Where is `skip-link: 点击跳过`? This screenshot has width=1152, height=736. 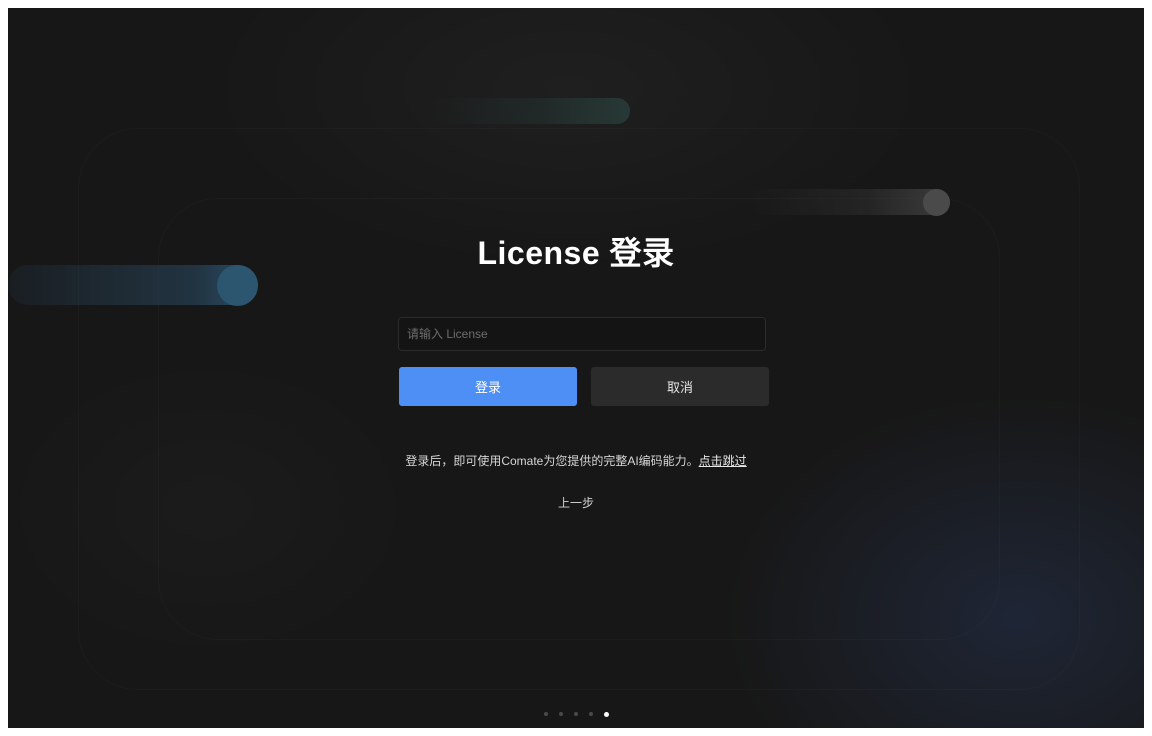 skip-link: 点击跳过 is located at coordinates (723, 461).